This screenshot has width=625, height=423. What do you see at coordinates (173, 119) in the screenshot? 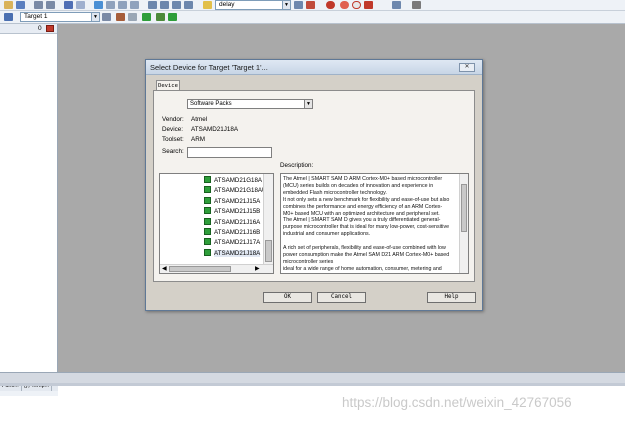
I see `vendor-label: Vendor:` at bounding box center [173, 119].